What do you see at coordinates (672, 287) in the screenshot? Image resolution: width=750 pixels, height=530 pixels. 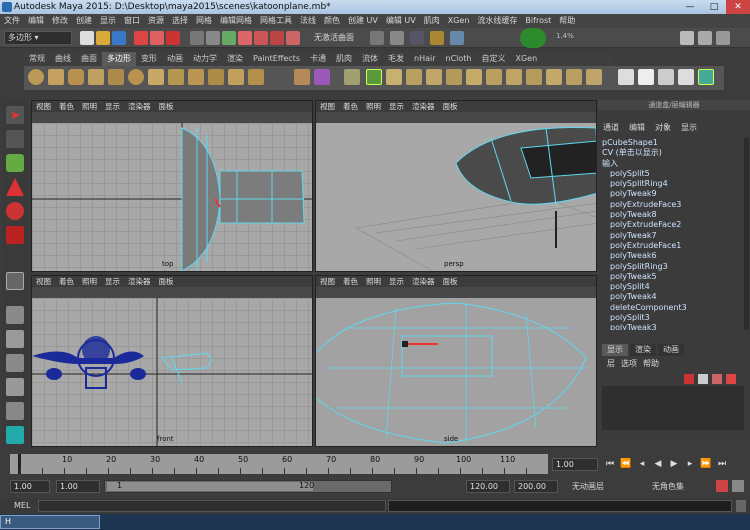 I see `input-node: polySplit4` at bounding box center [672, 287].